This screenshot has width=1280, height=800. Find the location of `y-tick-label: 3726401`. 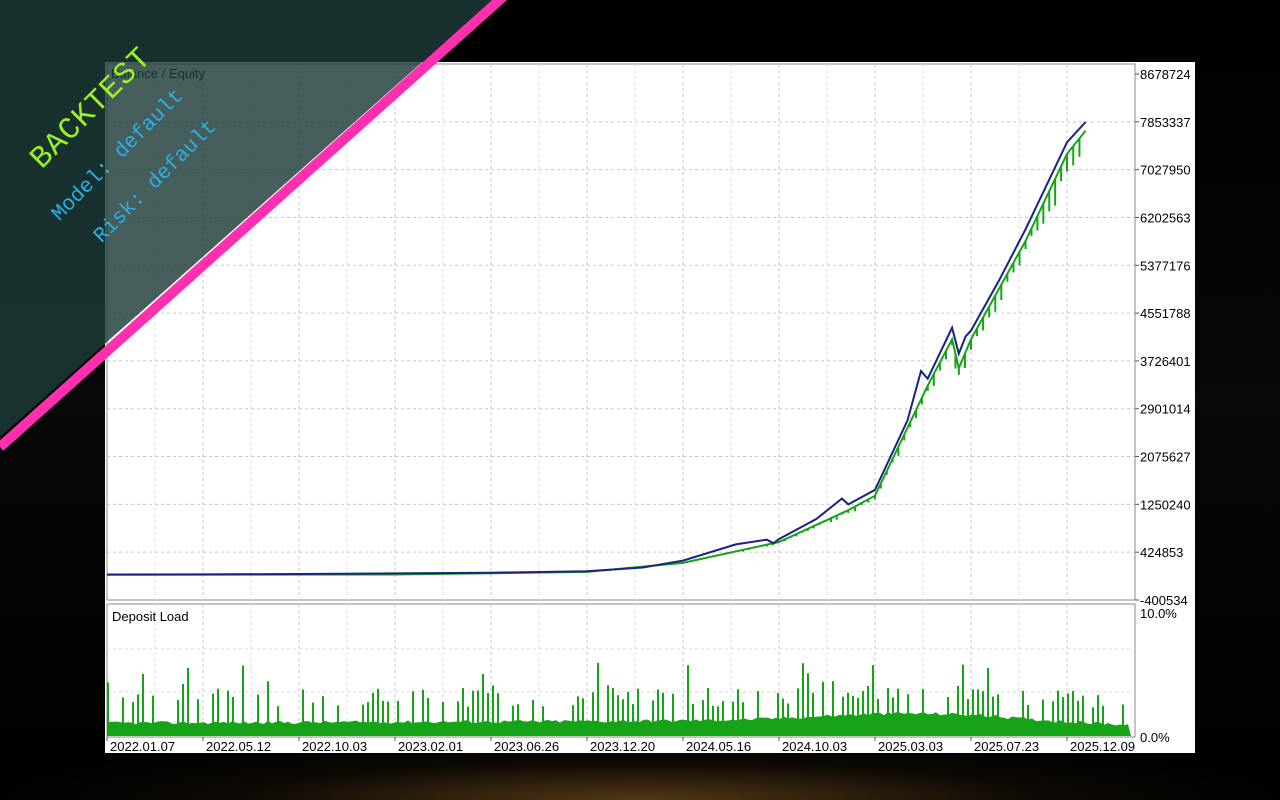

y-tick-label: 3726401 is located at coordinates (1165, 361).